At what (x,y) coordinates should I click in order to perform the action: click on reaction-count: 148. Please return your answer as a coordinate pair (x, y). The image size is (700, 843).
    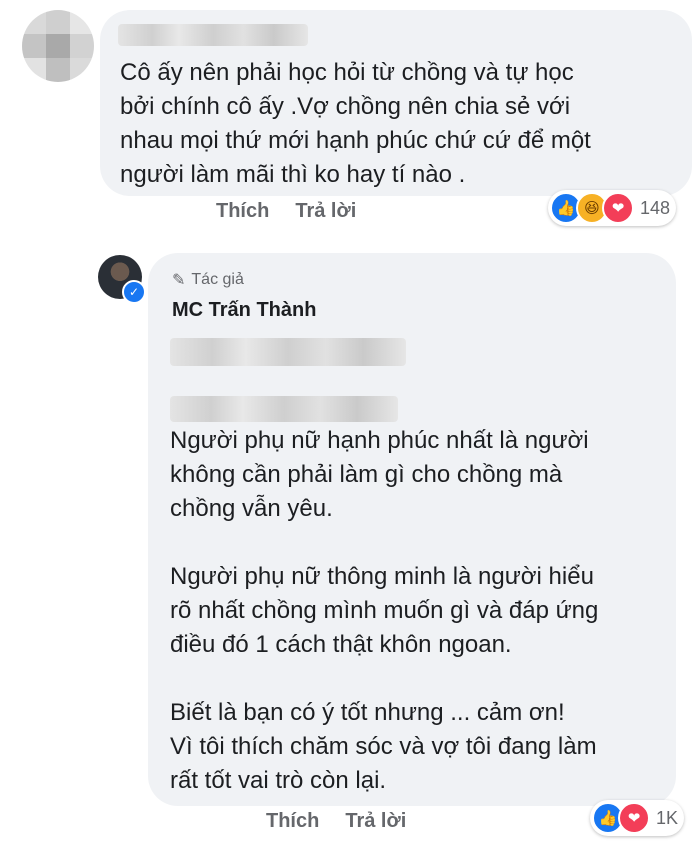
    Looking at the image, I should click on (655, 207).